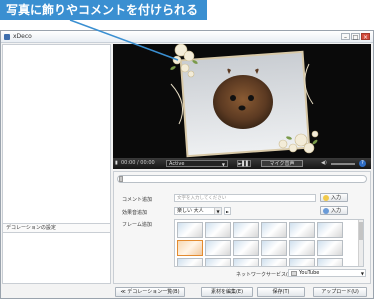 The height and width of the screenshot is (299, 374). What do you see at coordinates (265, 275) in the screenshot?
I see `network-service-label: ネットワークサービス(N)` at bounding box center [265, 275].